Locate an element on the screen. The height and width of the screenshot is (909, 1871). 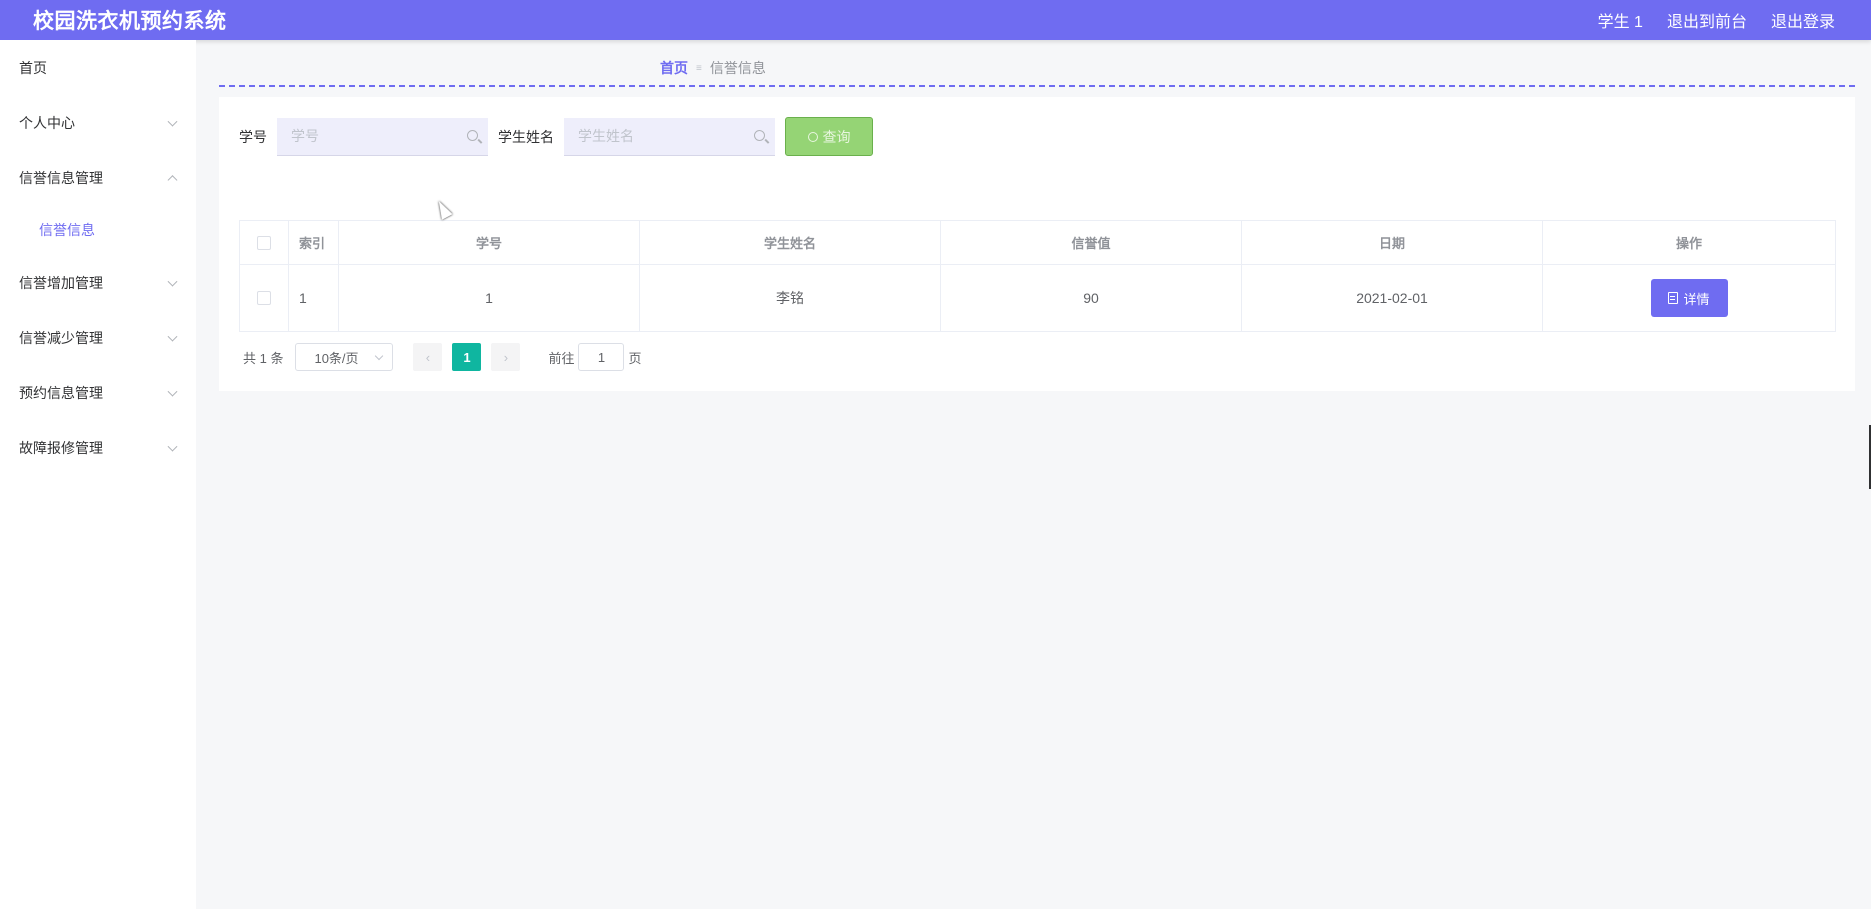
sidebar-item-home: 首页 is located at coordinates (98, 67).